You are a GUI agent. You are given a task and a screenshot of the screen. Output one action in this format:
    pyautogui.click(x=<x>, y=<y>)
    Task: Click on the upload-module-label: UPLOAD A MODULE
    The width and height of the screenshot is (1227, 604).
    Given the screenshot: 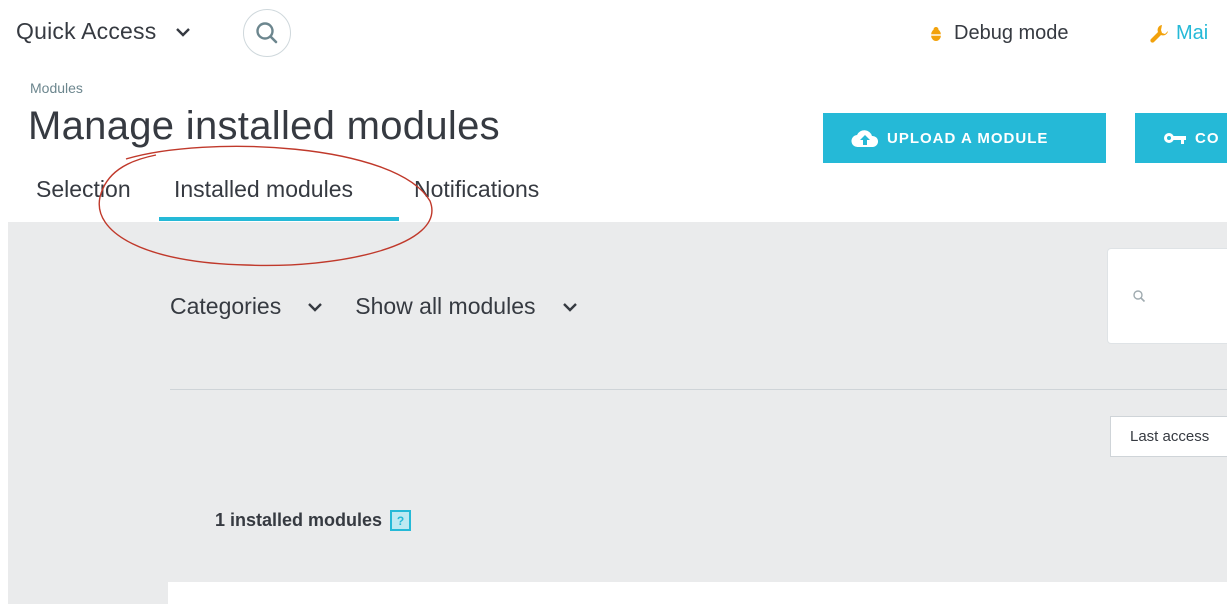 What is the action you would take?
    pyautogui.click(x=968, y=138)
    